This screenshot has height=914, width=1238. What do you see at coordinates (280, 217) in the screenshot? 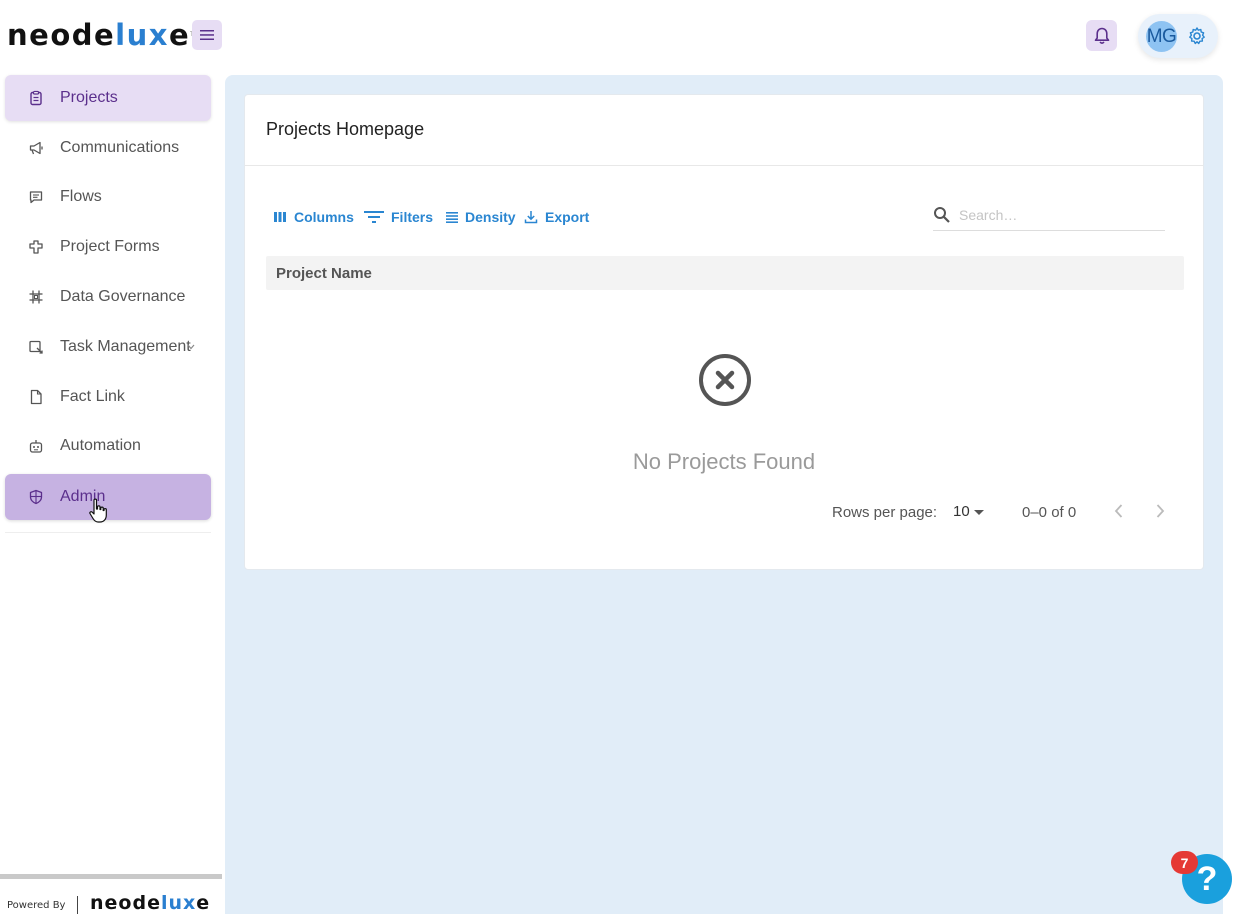
I see `columns-icon` at bounding box center [280, 217].